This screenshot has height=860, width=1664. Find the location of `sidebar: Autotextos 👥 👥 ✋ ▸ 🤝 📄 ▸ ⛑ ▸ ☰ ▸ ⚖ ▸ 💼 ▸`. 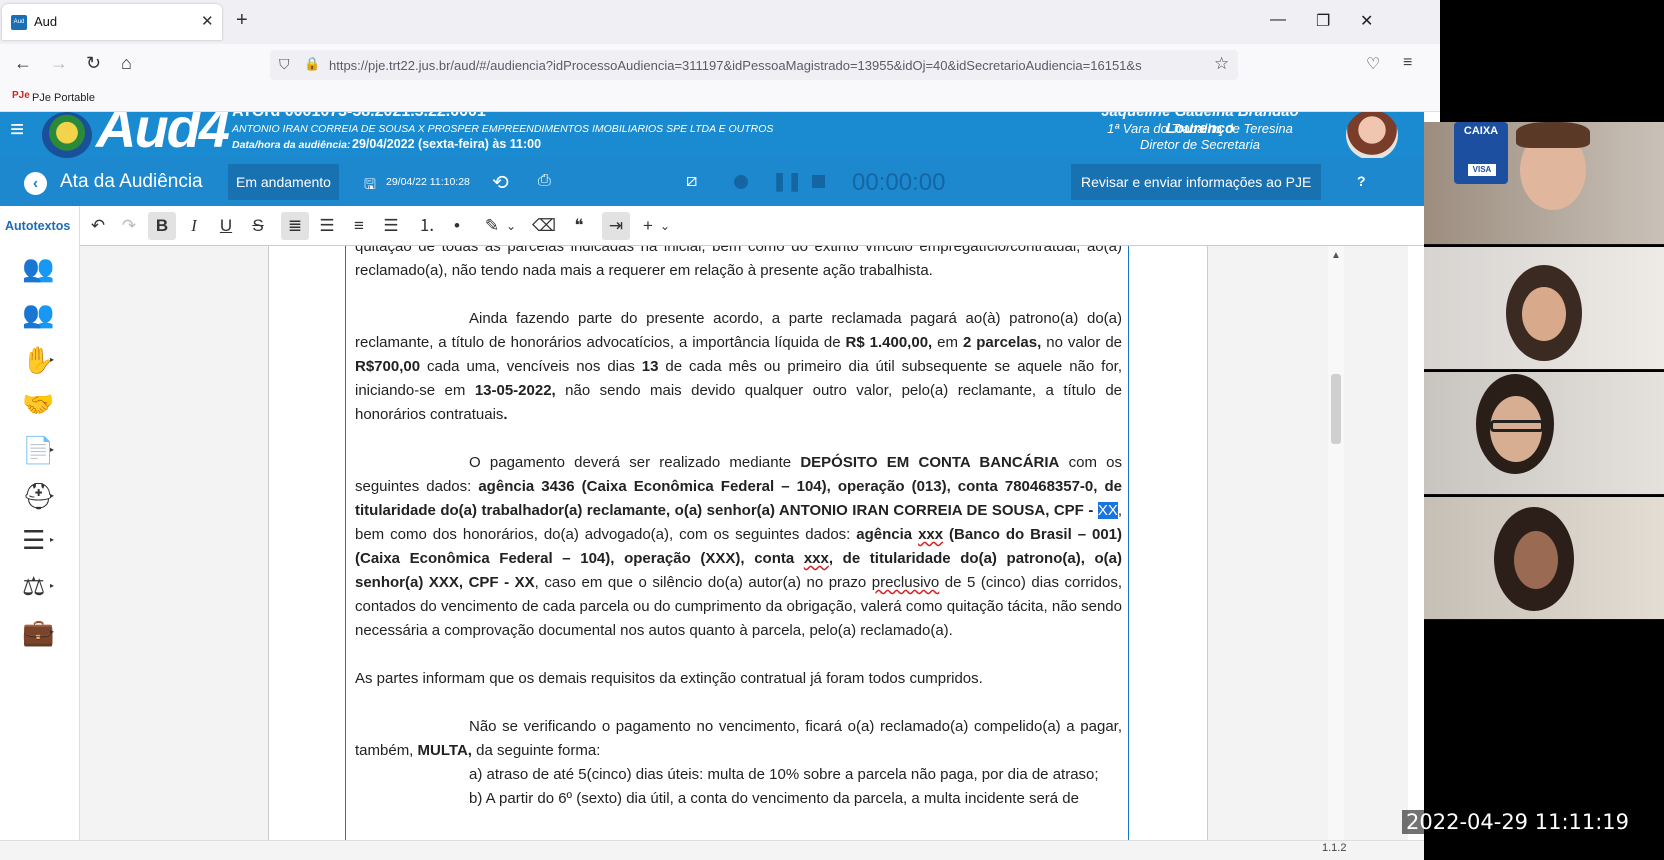

sidebar: Autotextos 👥 👥 ✋ ▸ 🤝 📄 ▸ ⛑ ▸ ☰ ▸ ⚖ ▸ 💼 ▸ is located at coordinates (40, 523).